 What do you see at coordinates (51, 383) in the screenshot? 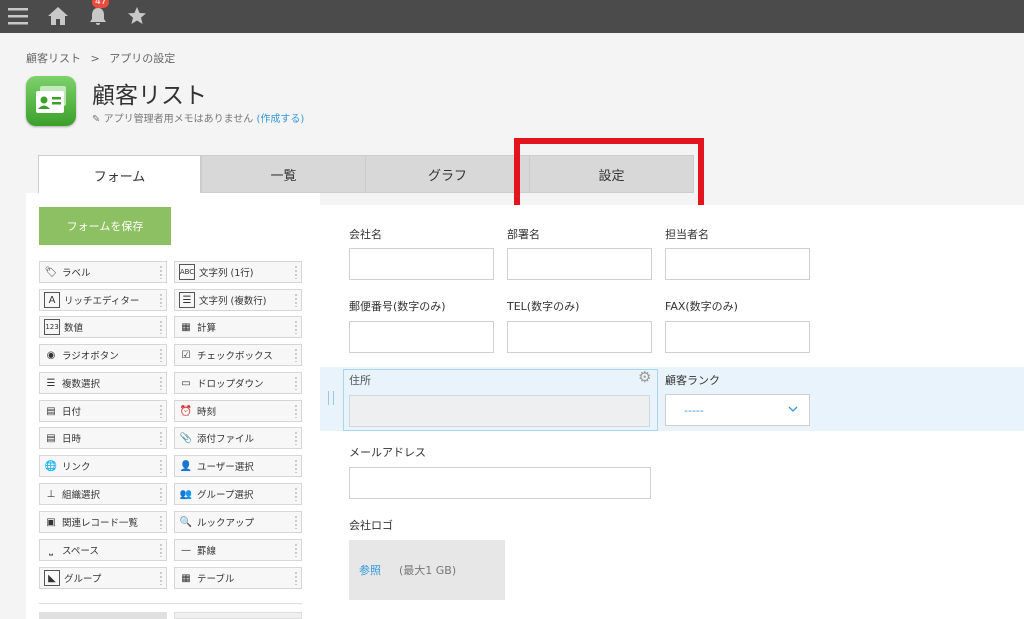
I see `multiselect-icon: ☰` at bounding box center [51, 383].